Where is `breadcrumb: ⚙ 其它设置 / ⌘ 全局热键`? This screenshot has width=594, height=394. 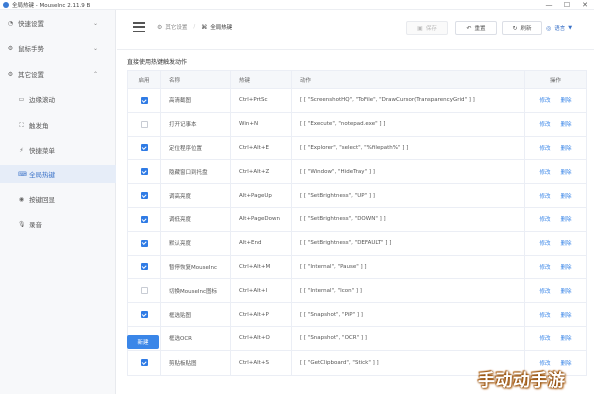
breadcrumb: ⚙ 其它设置 / ⌘ 全局热键 is located at coordinates (194, 27).